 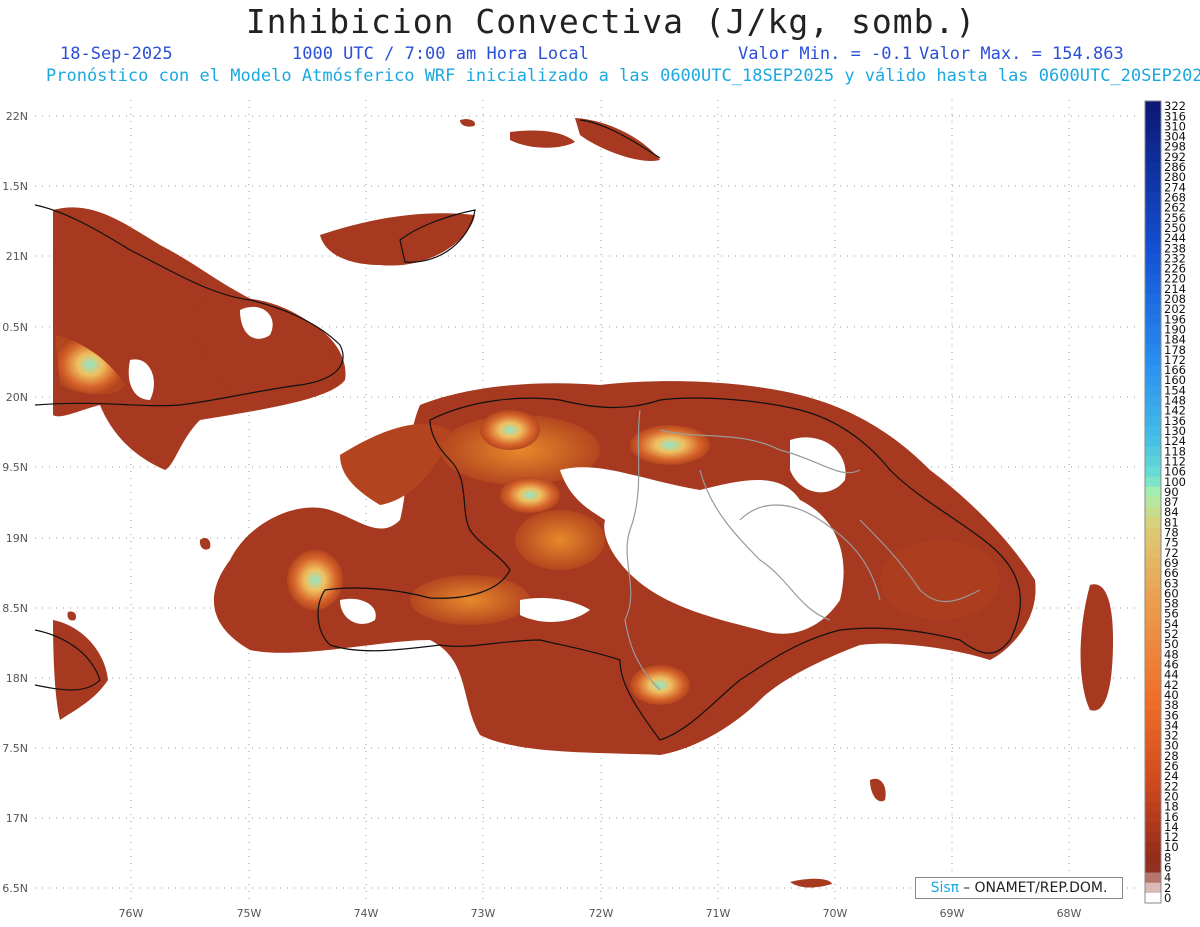 I want to click on lat-label: 9.5N, so click(x=15, y=467).